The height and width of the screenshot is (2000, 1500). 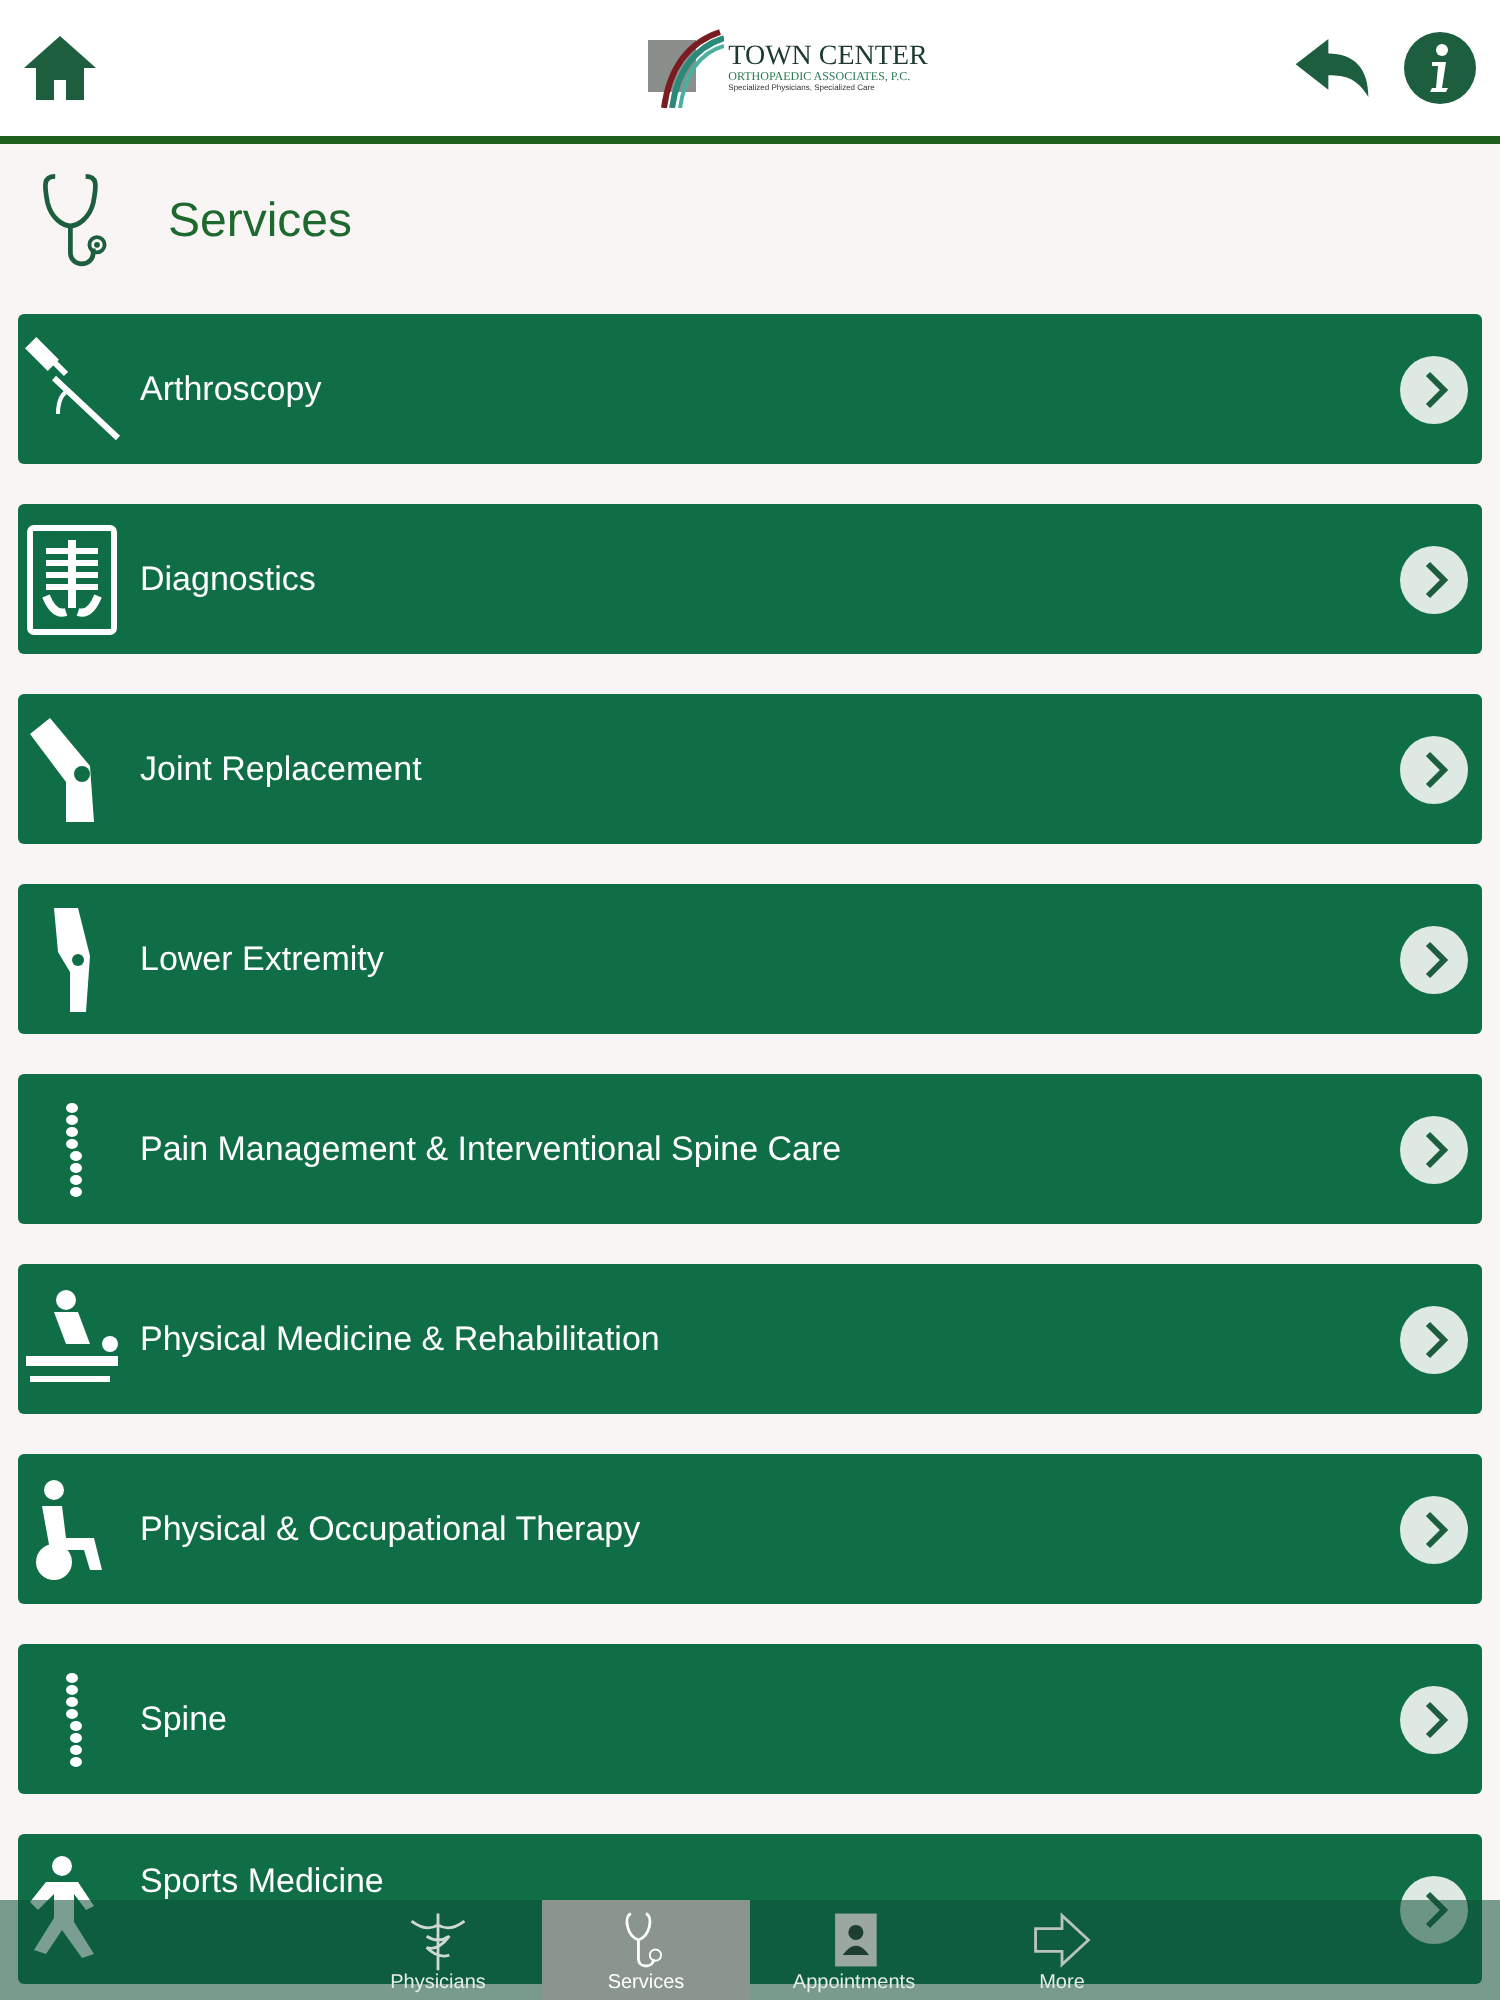 What do you see at coordinates (750, 1529) in the screenshot?
I see `service-item: Physical & Occupational Therapy` at bounding box center [750, 1529].